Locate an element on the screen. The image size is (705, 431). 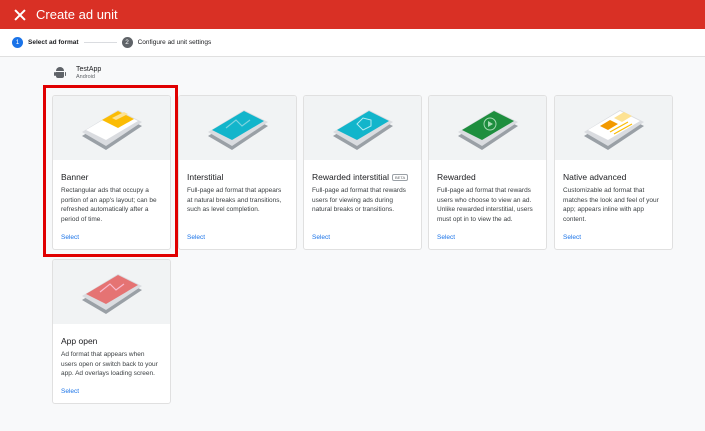
step-label: Configure ad unit settings is located at coordinates (174, 42).